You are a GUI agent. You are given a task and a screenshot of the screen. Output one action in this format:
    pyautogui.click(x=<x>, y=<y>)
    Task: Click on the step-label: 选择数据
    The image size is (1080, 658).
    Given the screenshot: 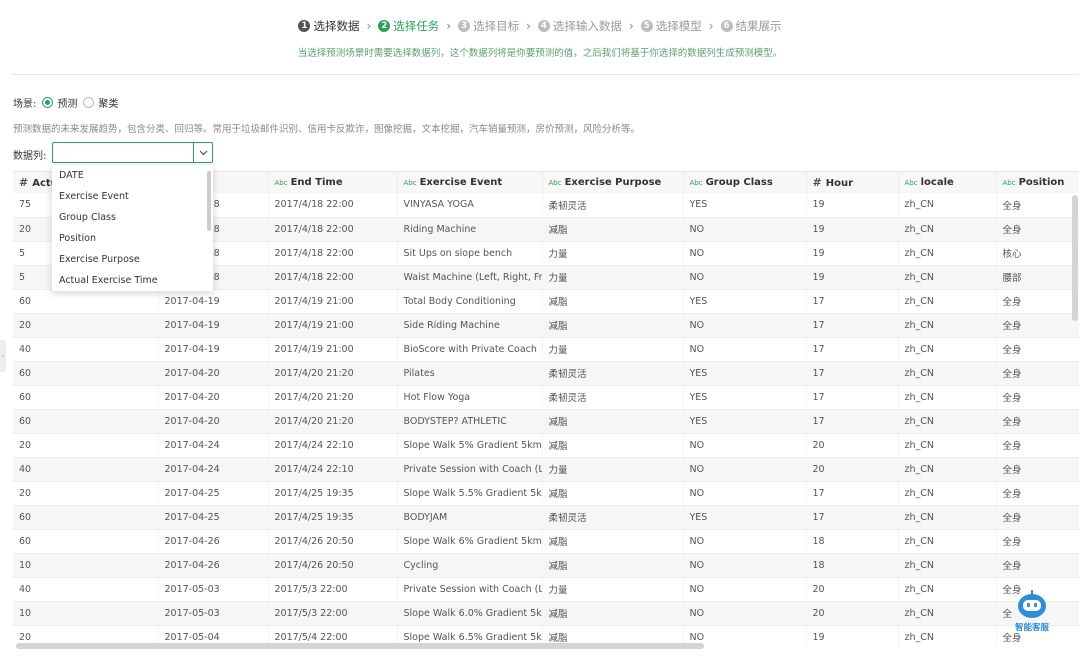 What is the action you would take?
    pyautogui.click(x=336, y=26)
    